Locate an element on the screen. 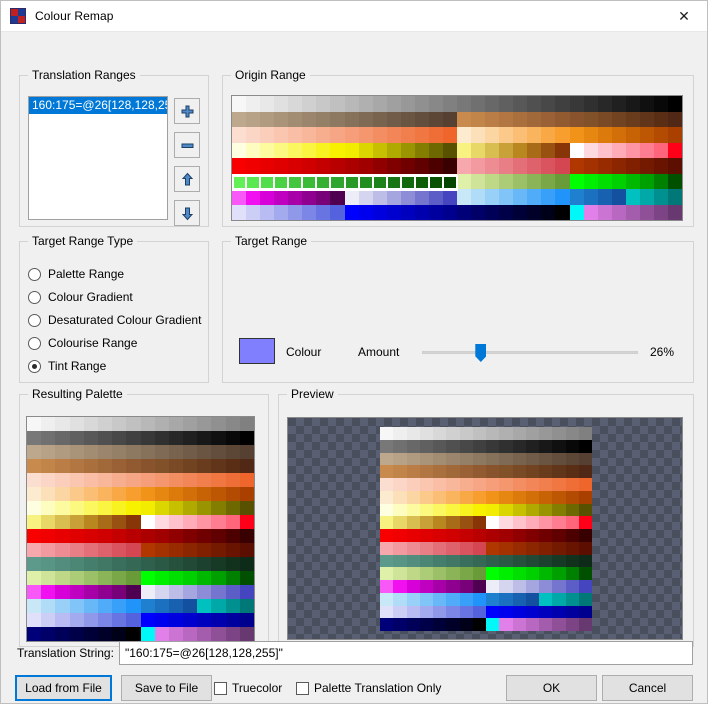 The height and width of the screenshot is (704, 708). close-icon: ✕ is located at coordinates (684, 16).